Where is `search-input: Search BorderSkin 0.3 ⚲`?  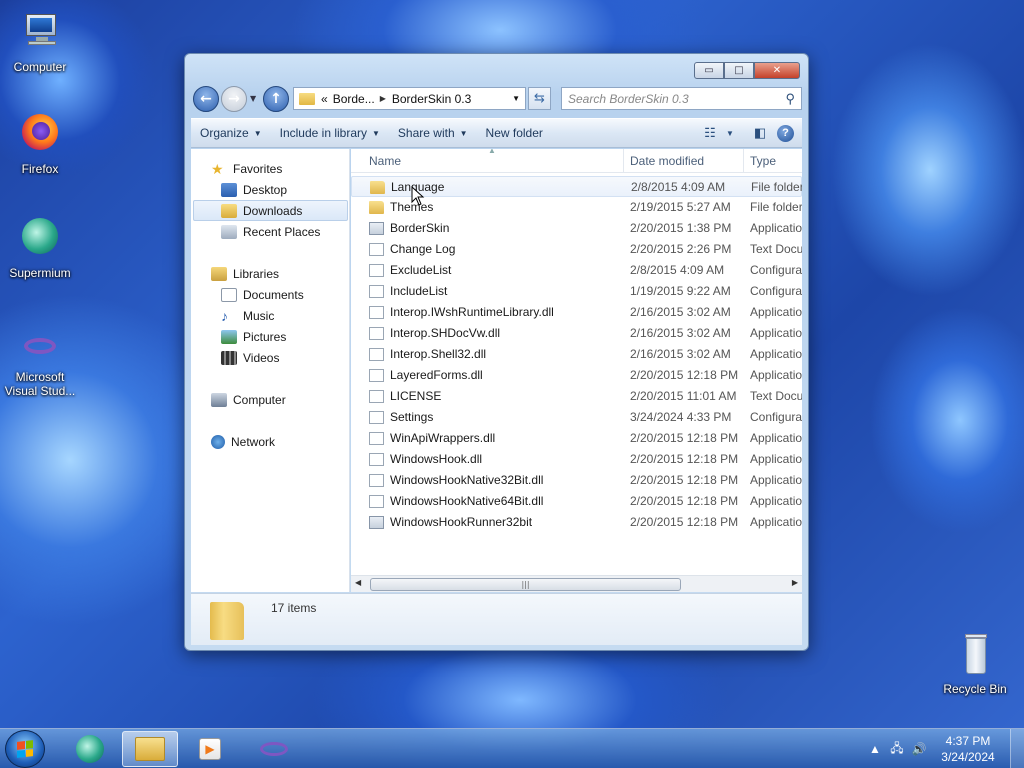
search-input: Search BorderSkin 0.3 ⚲ is located at coordinates (681, 98).